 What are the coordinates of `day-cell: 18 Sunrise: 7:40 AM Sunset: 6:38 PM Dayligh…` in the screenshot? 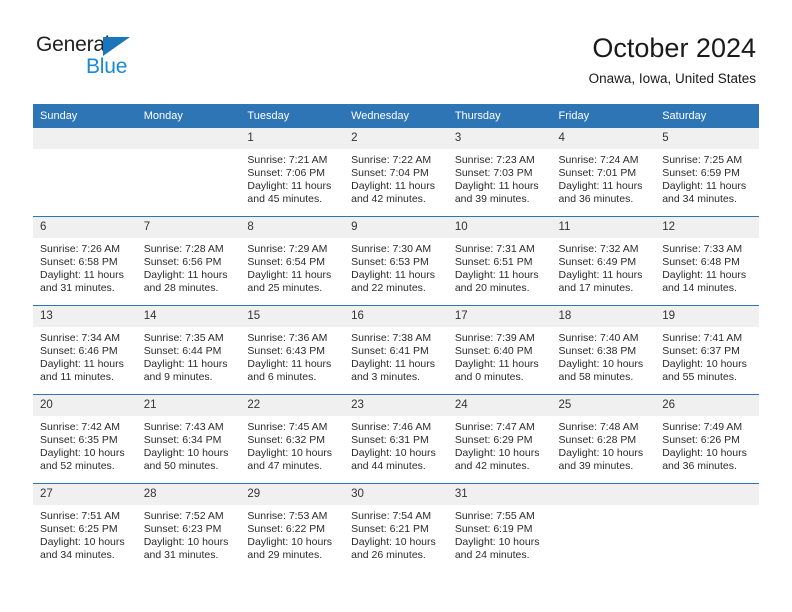 It's located at (603, 350).